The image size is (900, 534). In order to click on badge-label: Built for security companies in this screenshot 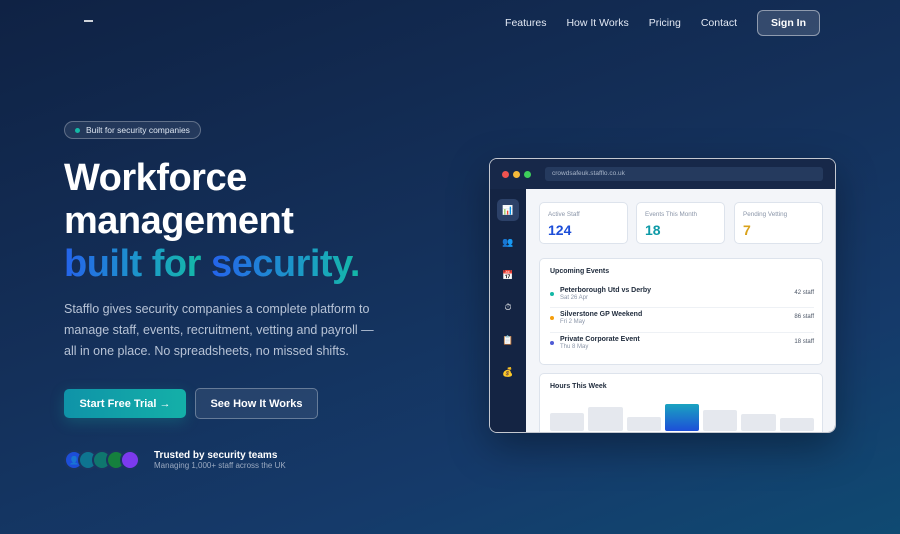, I will do `click(138, 130)`.